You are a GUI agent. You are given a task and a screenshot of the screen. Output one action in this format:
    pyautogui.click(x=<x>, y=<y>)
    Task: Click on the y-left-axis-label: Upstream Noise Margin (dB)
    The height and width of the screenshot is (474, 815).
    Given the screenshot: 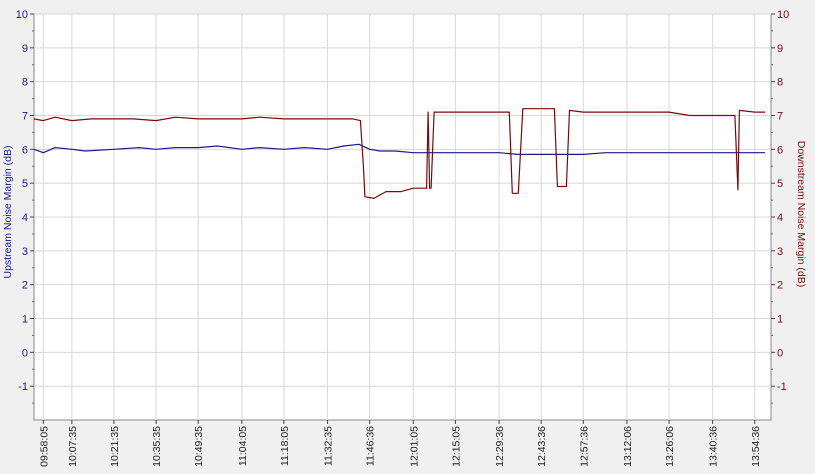 What is the action you would take?
    pyautogui.click(x=8, y=211)
    